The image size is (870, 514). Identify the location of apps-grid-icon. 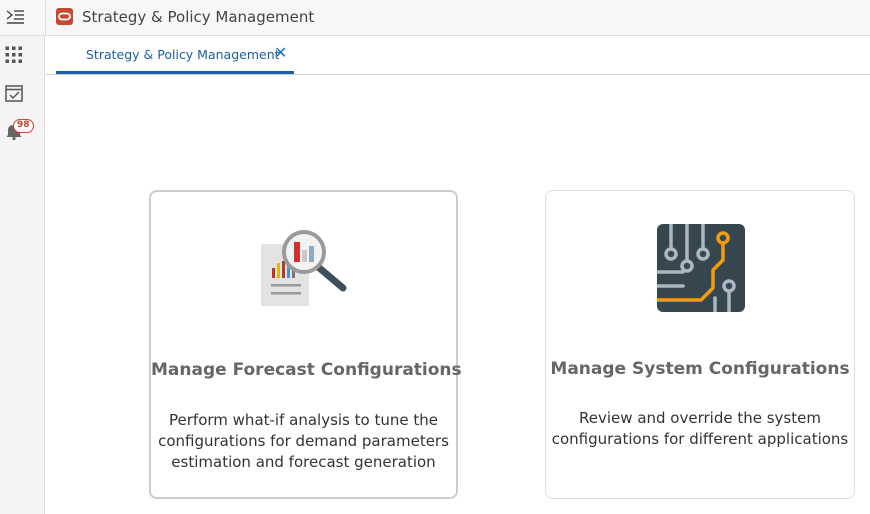
(14, 55).